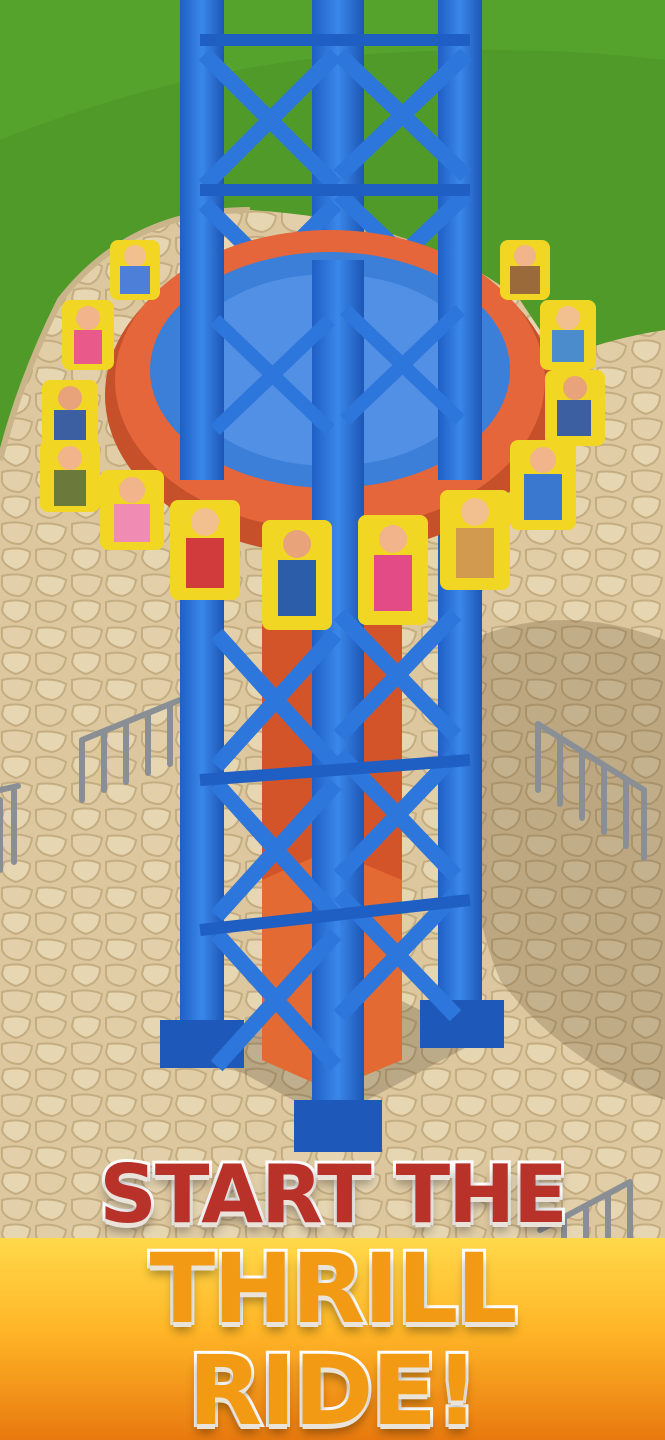 Image resolution: width=665 pixels, height=1440 pixels. I want to click on headline-start: START THE, so click(333, 1194).